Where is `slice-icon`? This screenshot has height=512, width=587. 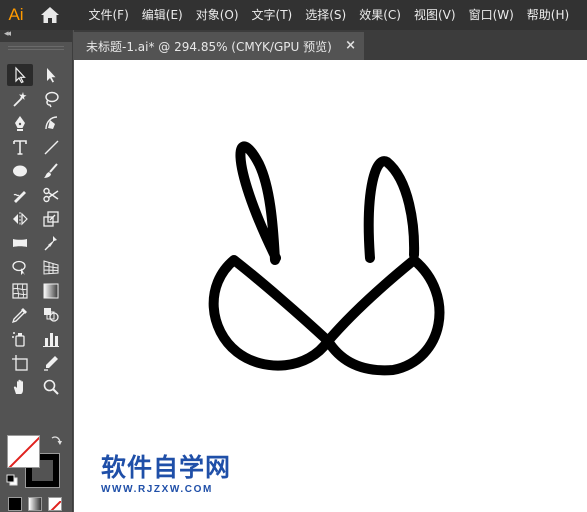 slice-icon is located at coordinates (51, 363).